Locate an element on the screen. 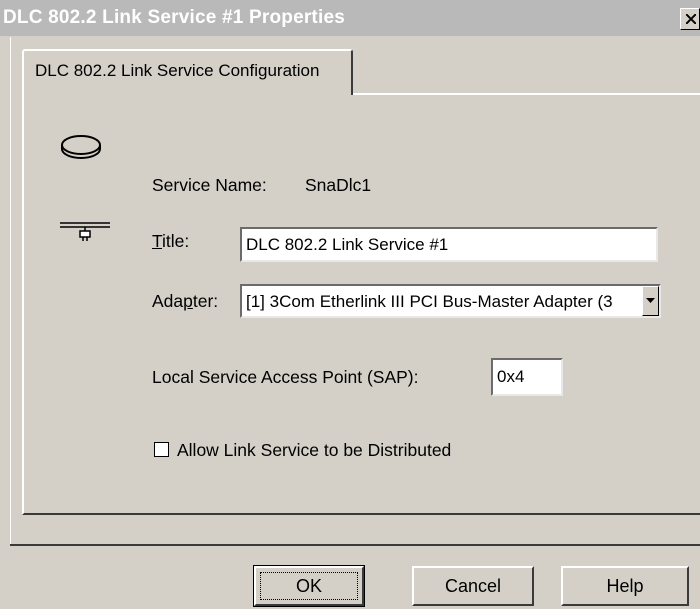  ok-button: OK is located at coordinates (309, 586).